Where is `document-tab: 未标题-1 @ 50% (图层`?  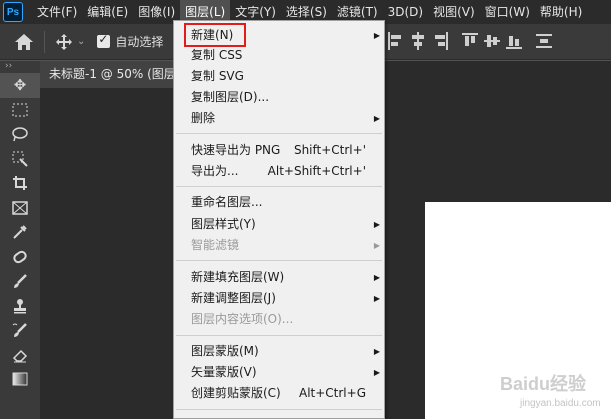 document-tab: 未标题-1 @ 50% (图层 is located at coordinates (107, 74).